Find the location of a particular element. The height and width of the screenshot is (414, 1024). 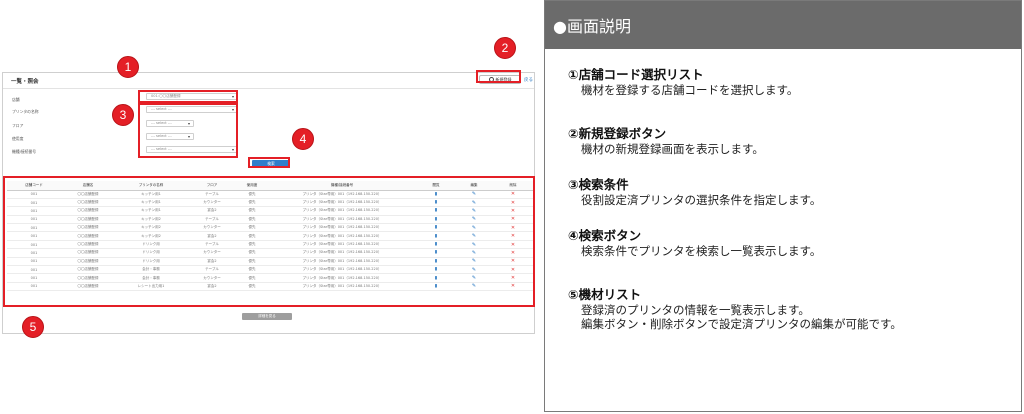

callout-3: 3 is located at coordinates (123, 115).